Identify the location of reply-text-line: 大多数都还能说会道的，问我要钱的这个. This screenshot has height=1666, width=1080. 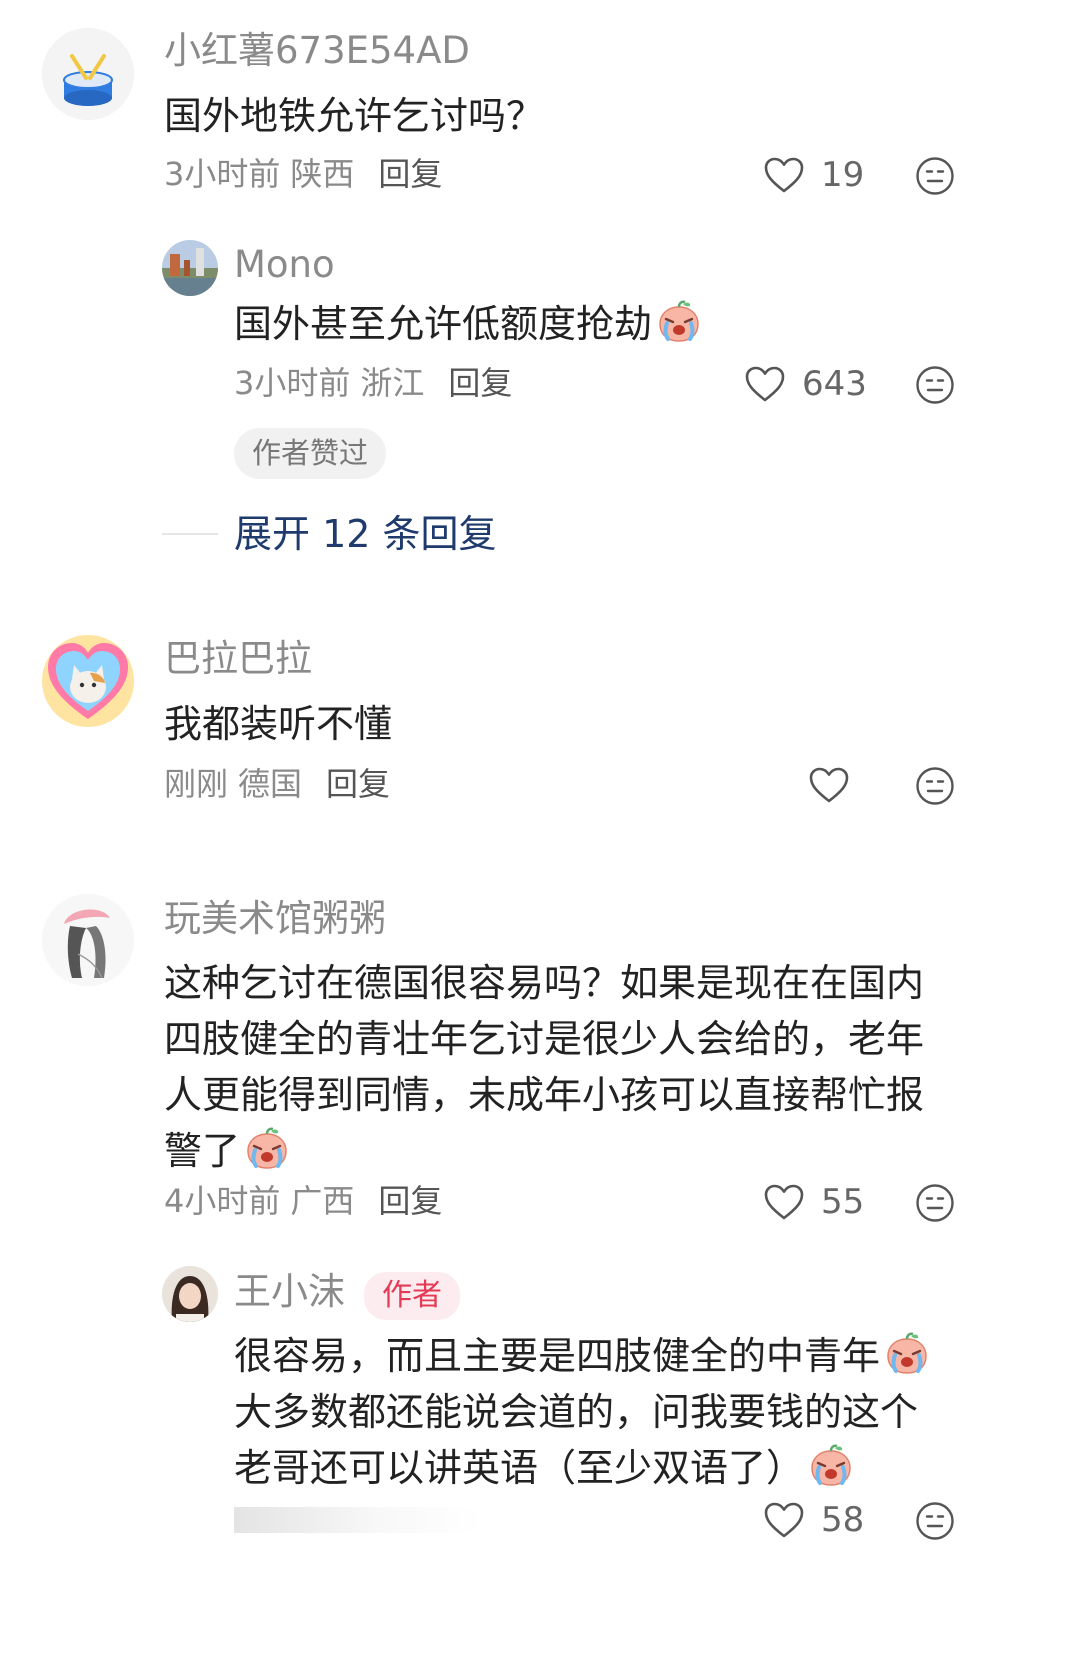
(576, 1412).